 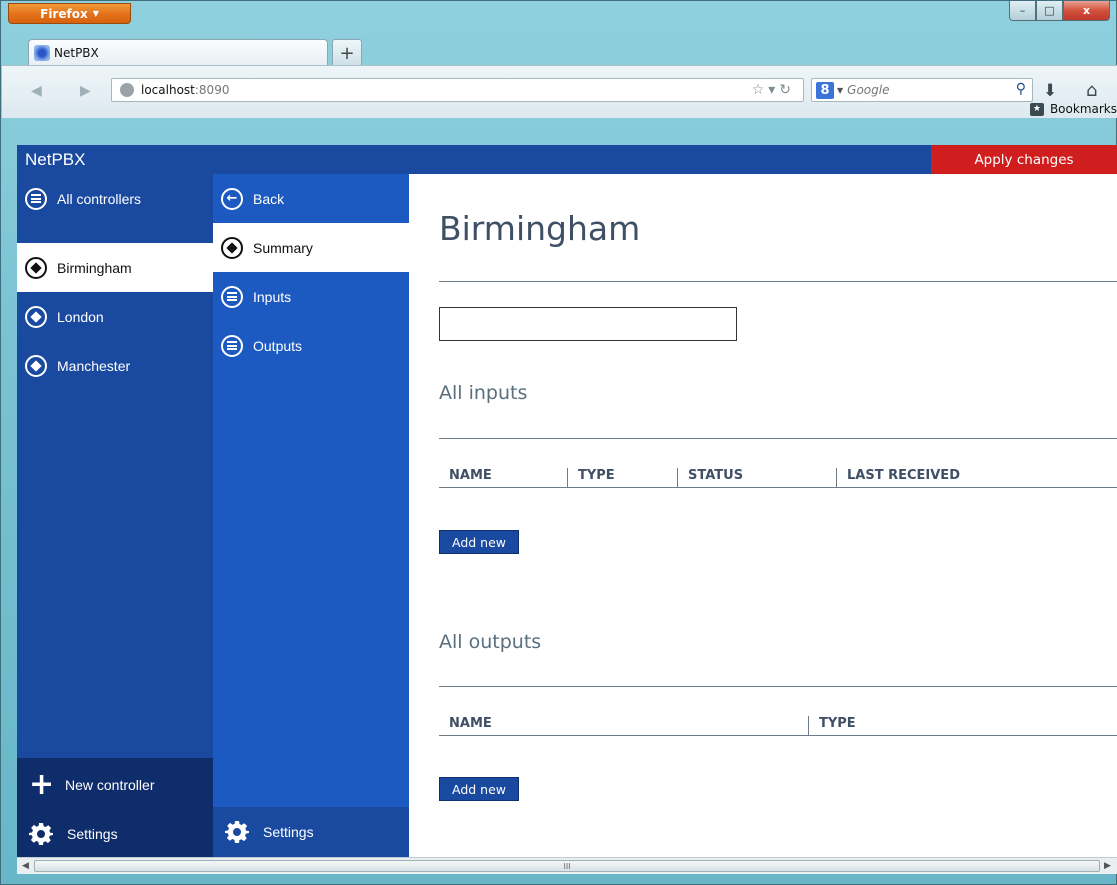 I want to click on tab-title: NetPBX, so click(x=76, y=53).